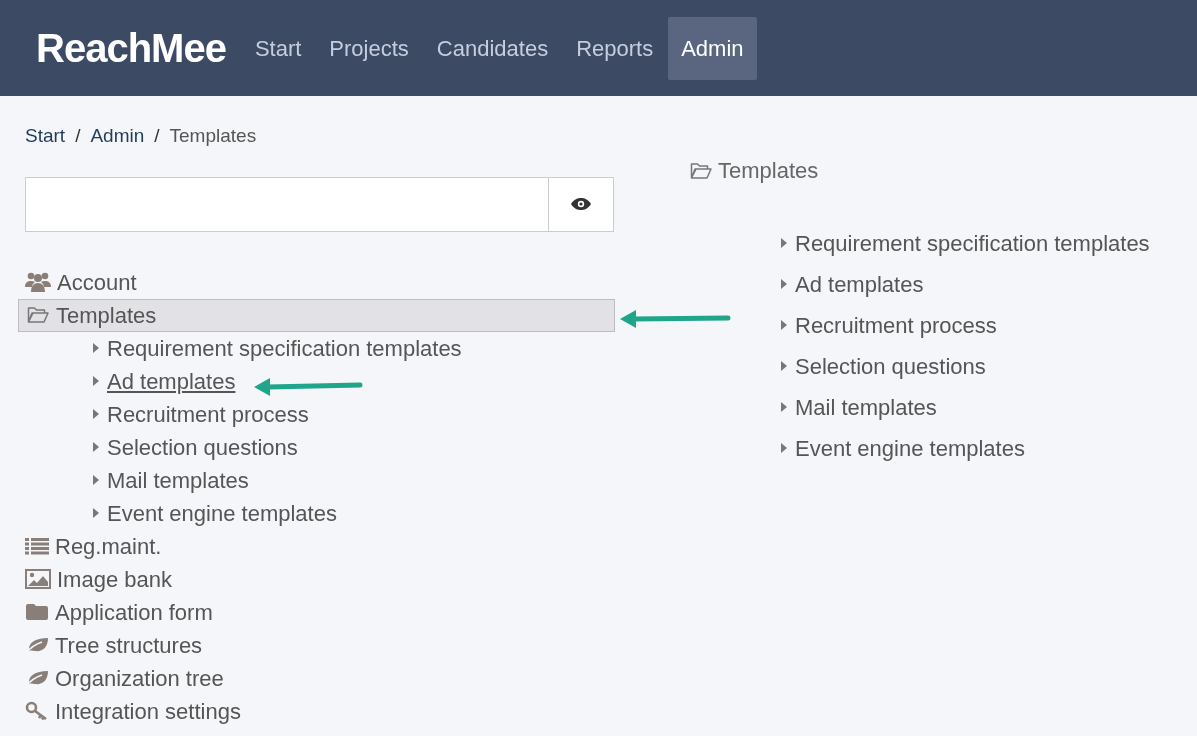 This screenshot has width=1197, height=736. I want to click on nav-tab: Start, so click(278, 48).